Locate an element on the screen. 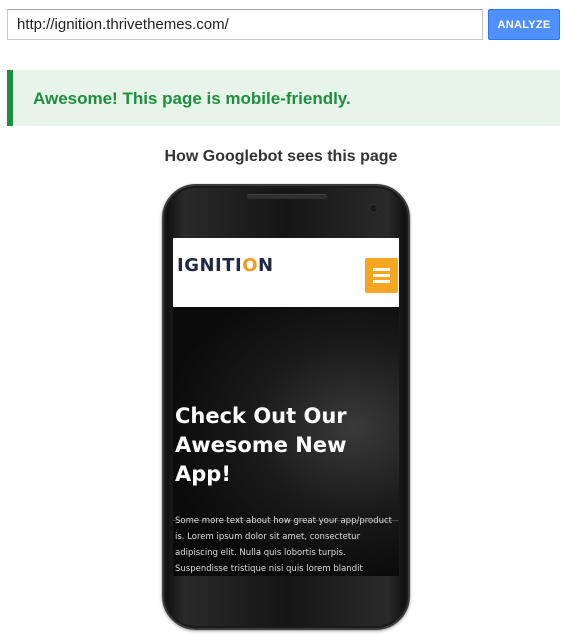  phone-sensor is located at coordinates (198, 208).